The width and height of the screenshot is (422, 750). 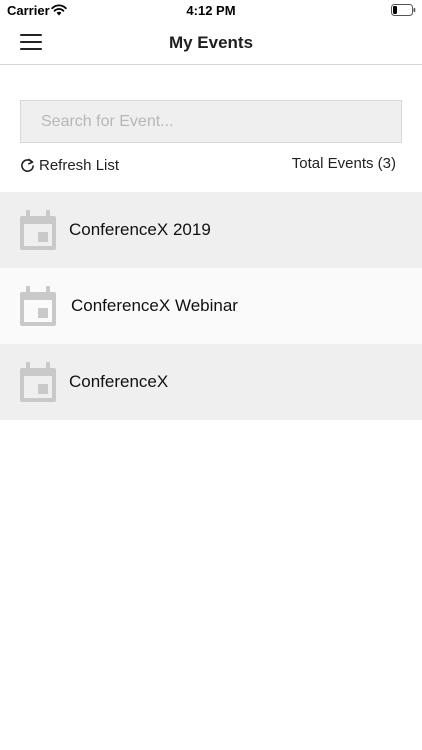 I want to click on search-field, so click(x=211, y=121).